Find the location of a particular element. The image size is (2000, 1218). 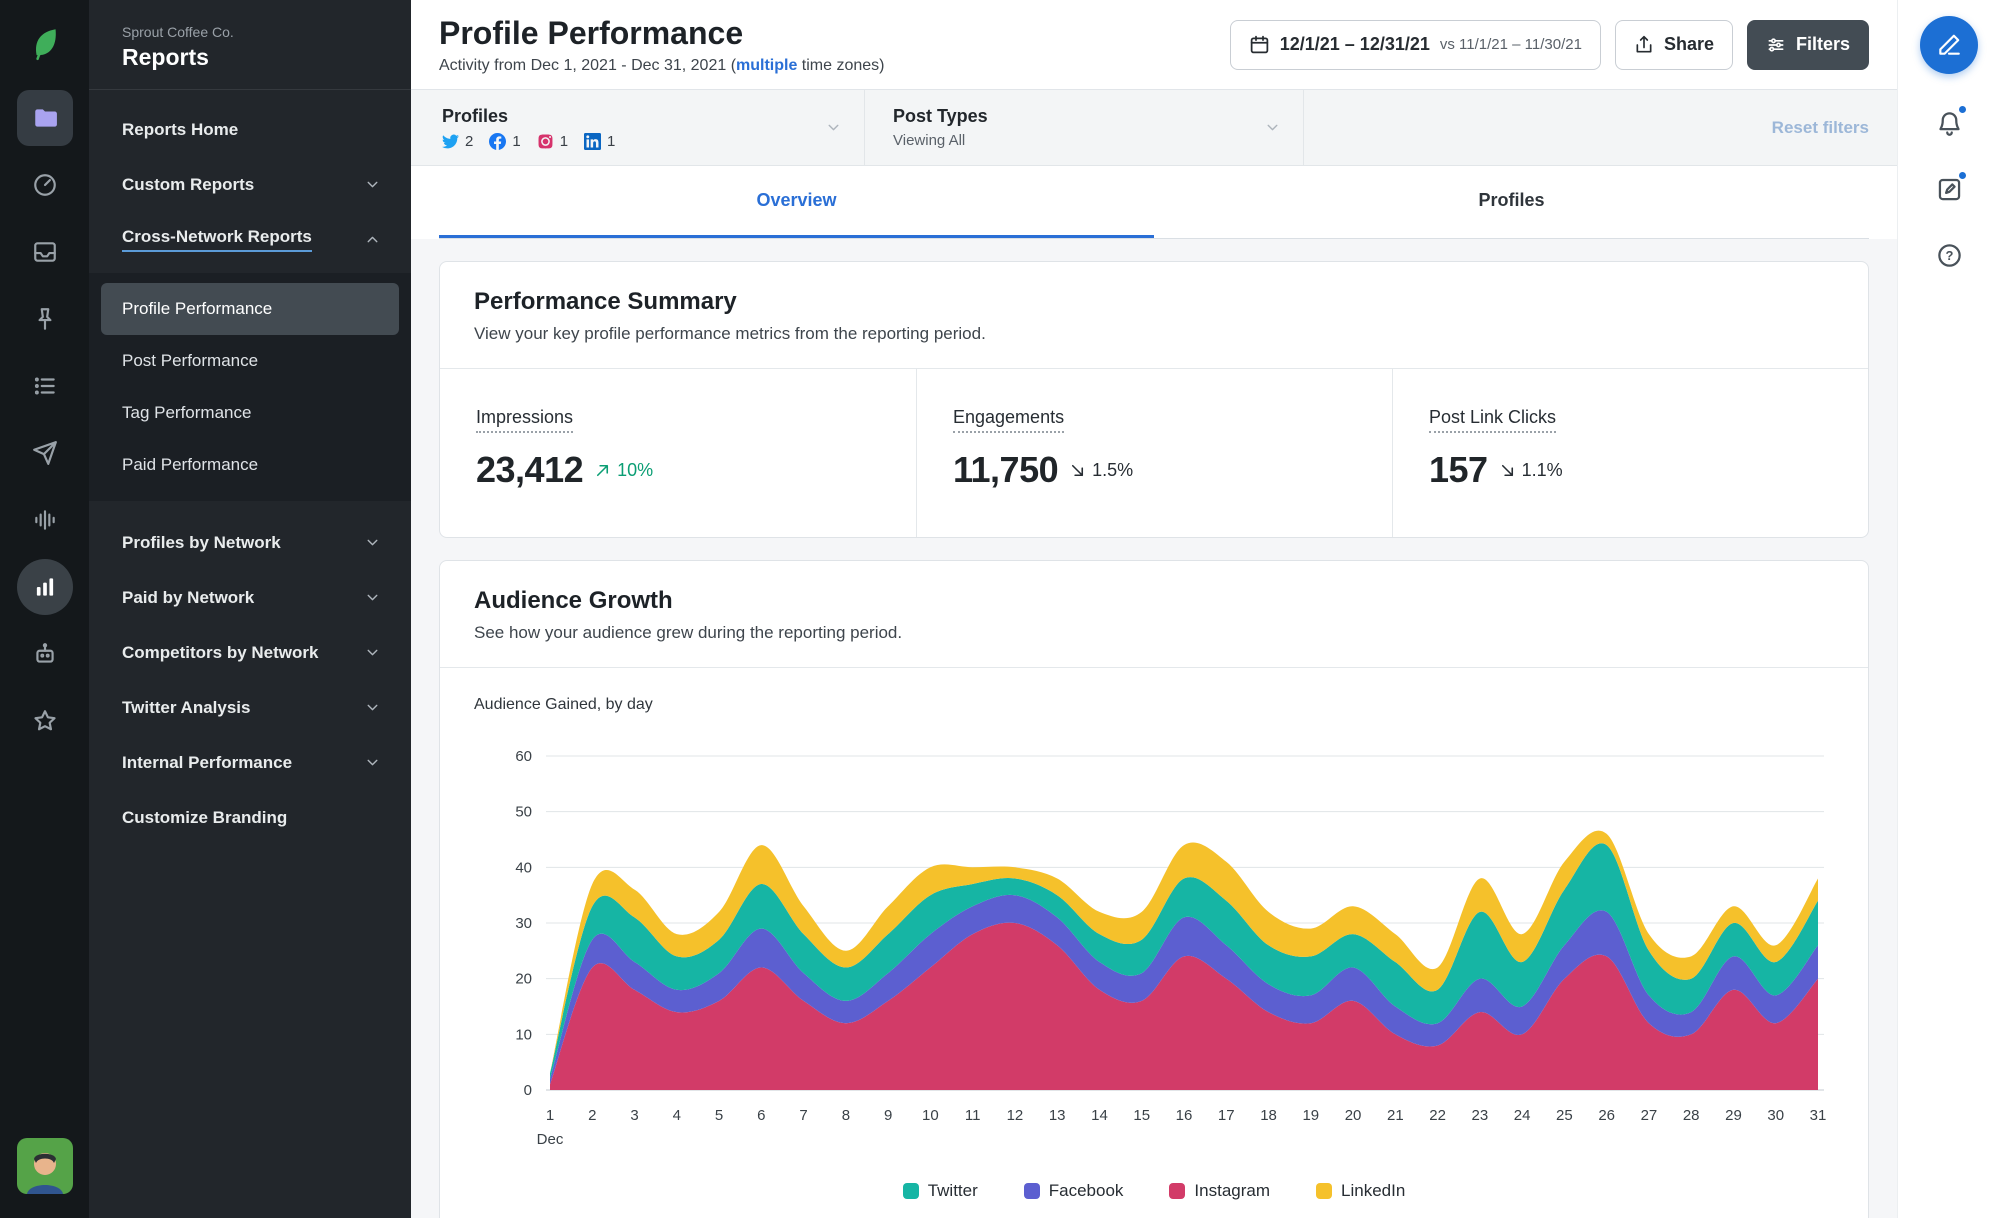

facebook-count: 1 is located at coordinates (505, 141).